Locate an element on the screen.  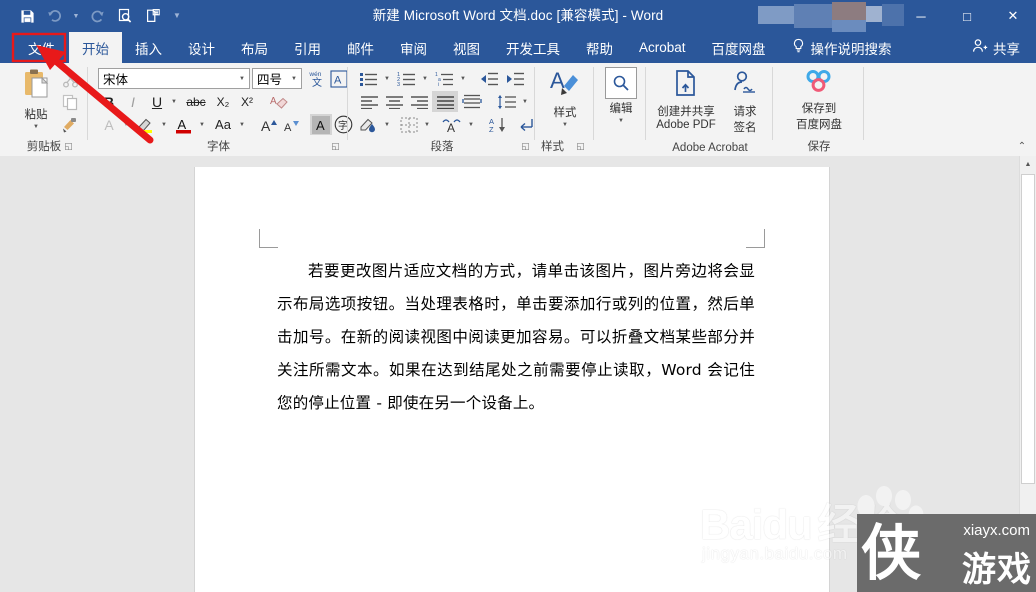
tab-design: 设计 is located at coordinates (201, 47).